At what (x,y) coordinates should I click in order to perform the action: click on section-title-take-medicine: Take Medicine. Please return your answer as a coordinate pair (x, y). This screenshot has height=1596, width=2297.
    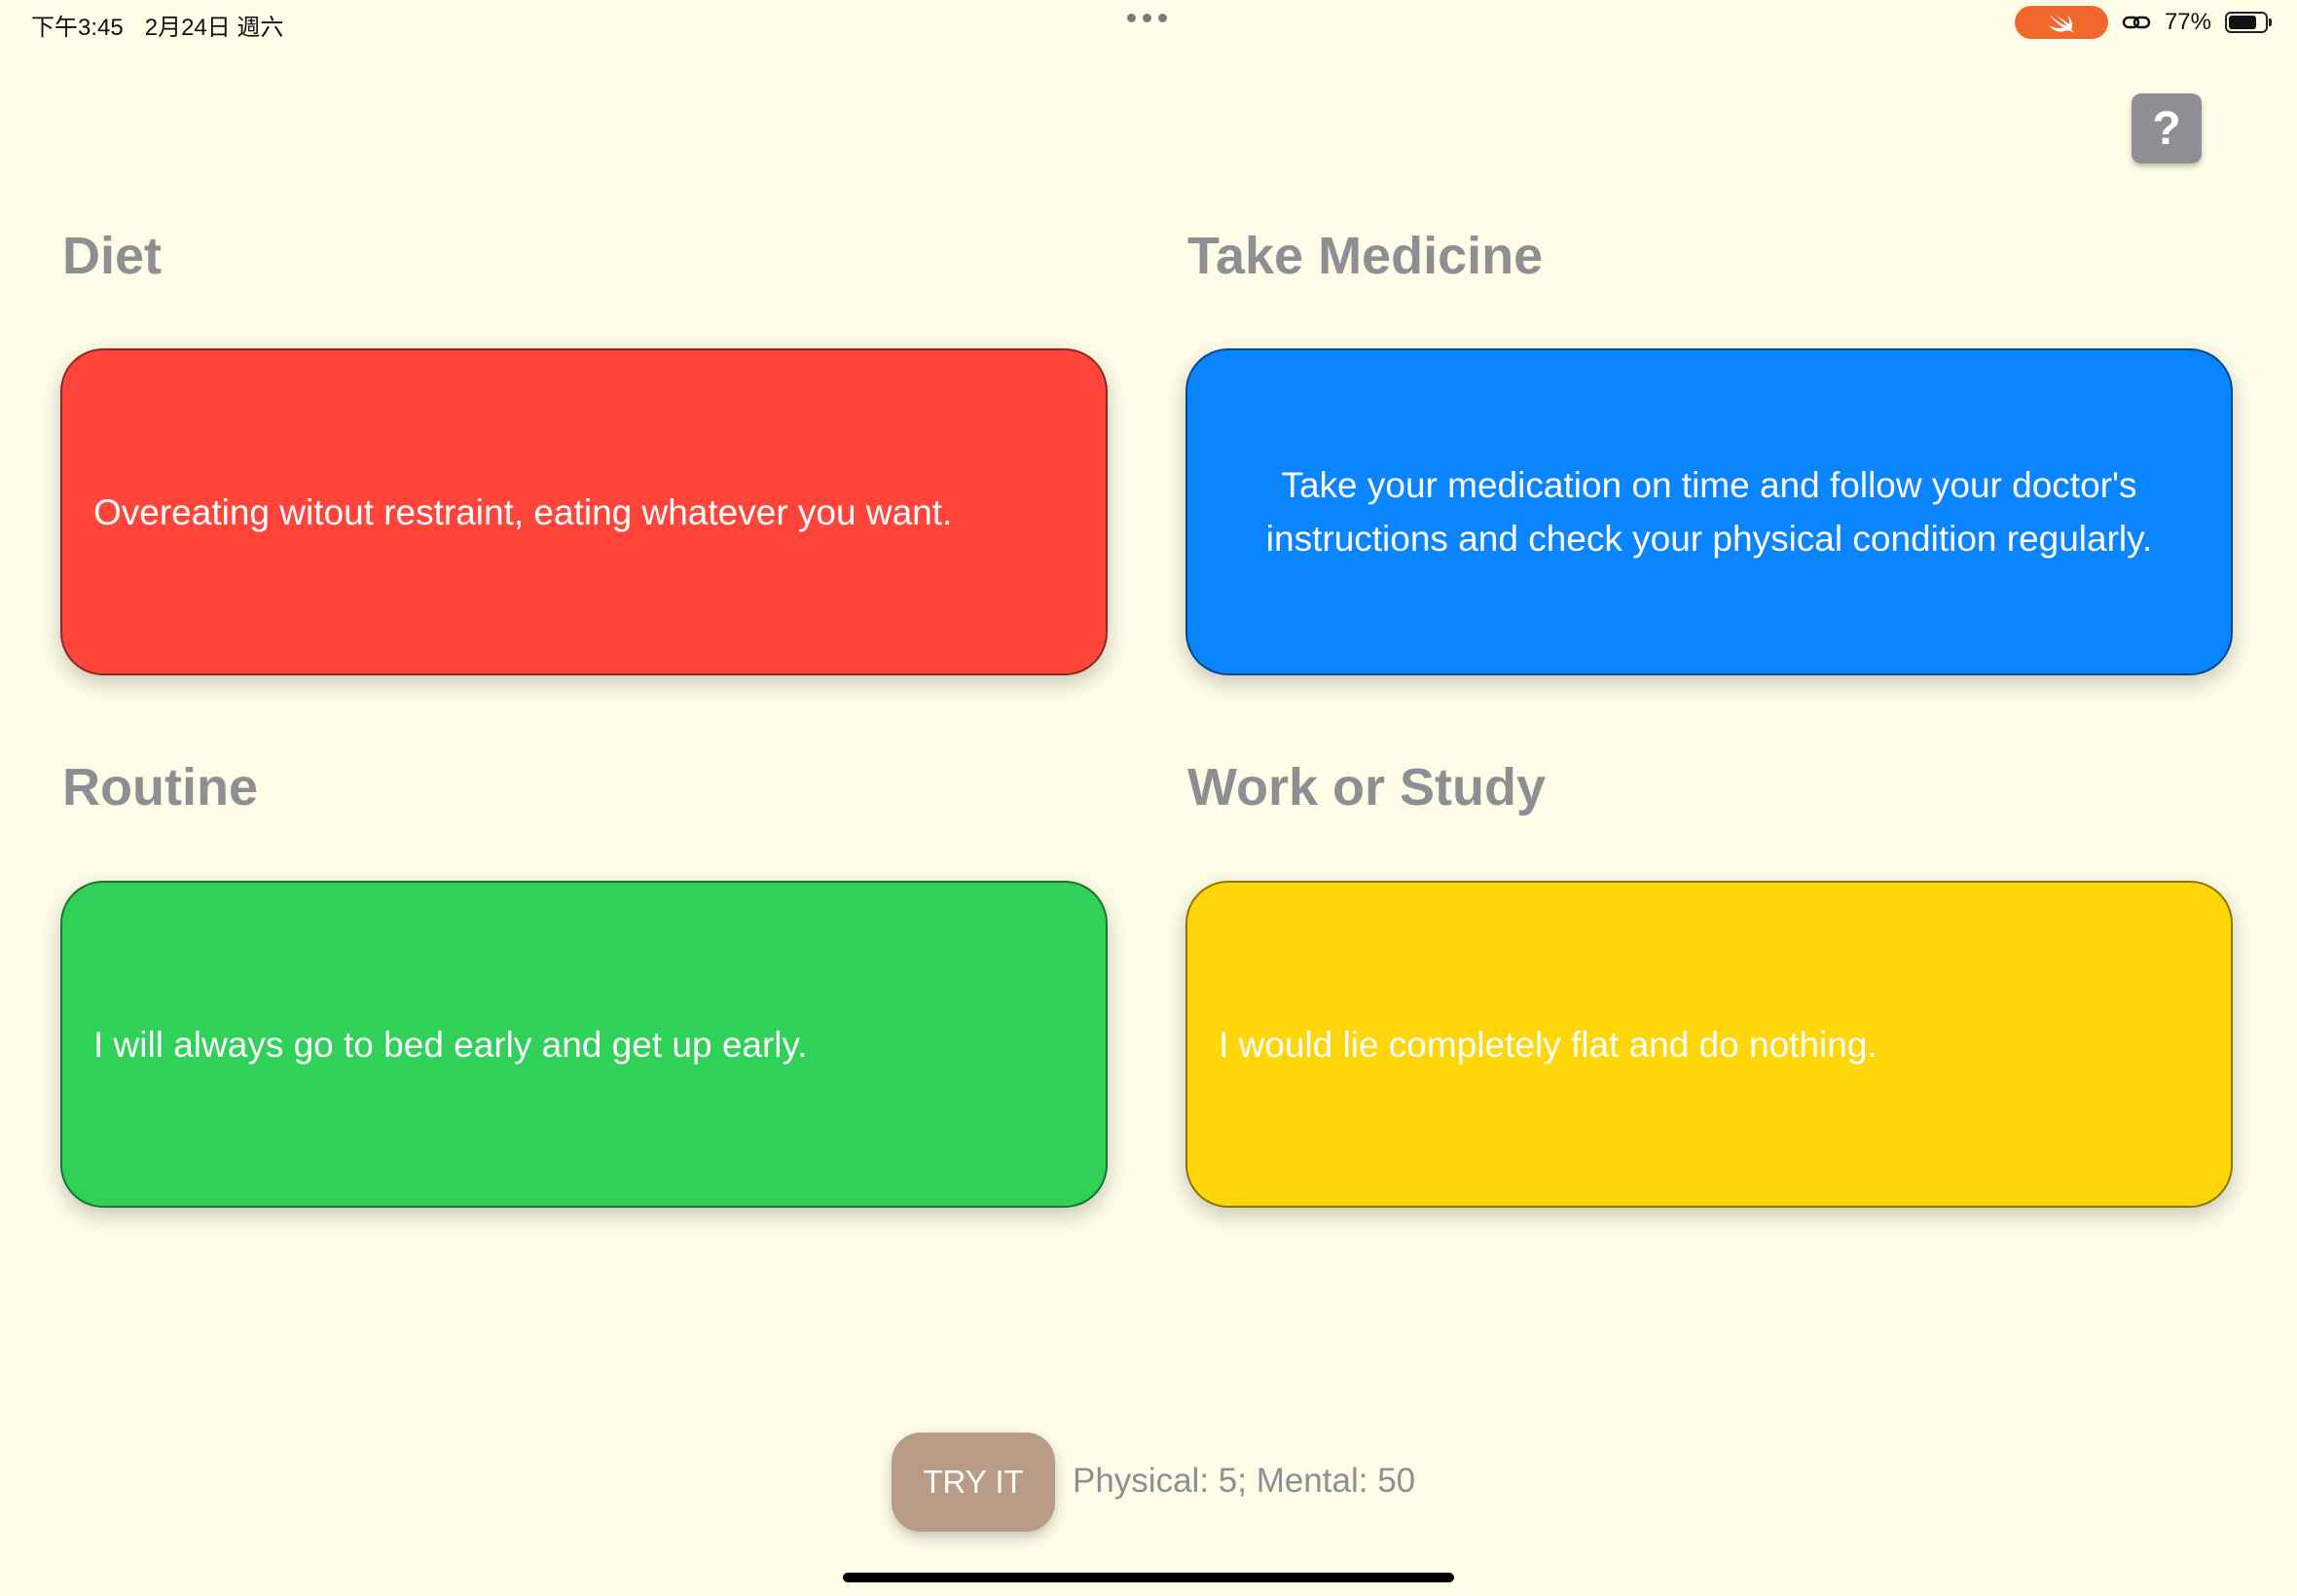
    Looking at the image, I should click on (1365, 256).